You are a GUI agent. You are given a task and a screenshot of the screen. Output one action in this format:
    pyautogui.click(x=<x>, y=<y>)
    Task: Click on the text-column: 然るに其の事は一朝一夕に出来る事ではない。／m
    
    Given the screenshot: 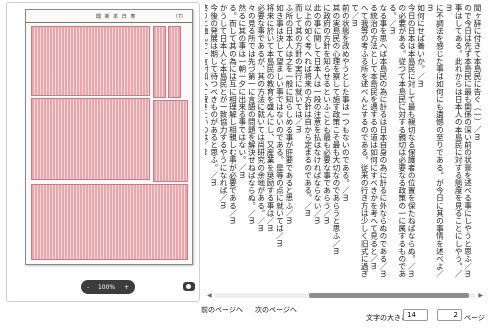 What is the action you would take?
    pyautogui.click(x=242, y=91)
    